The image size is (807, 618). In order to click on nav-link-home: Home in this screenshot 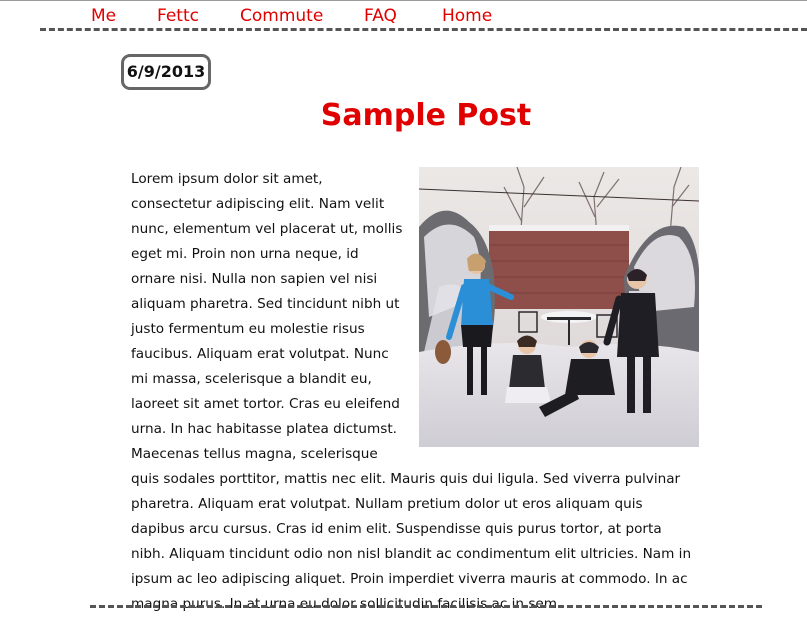, I will do `click(467, 16)`.